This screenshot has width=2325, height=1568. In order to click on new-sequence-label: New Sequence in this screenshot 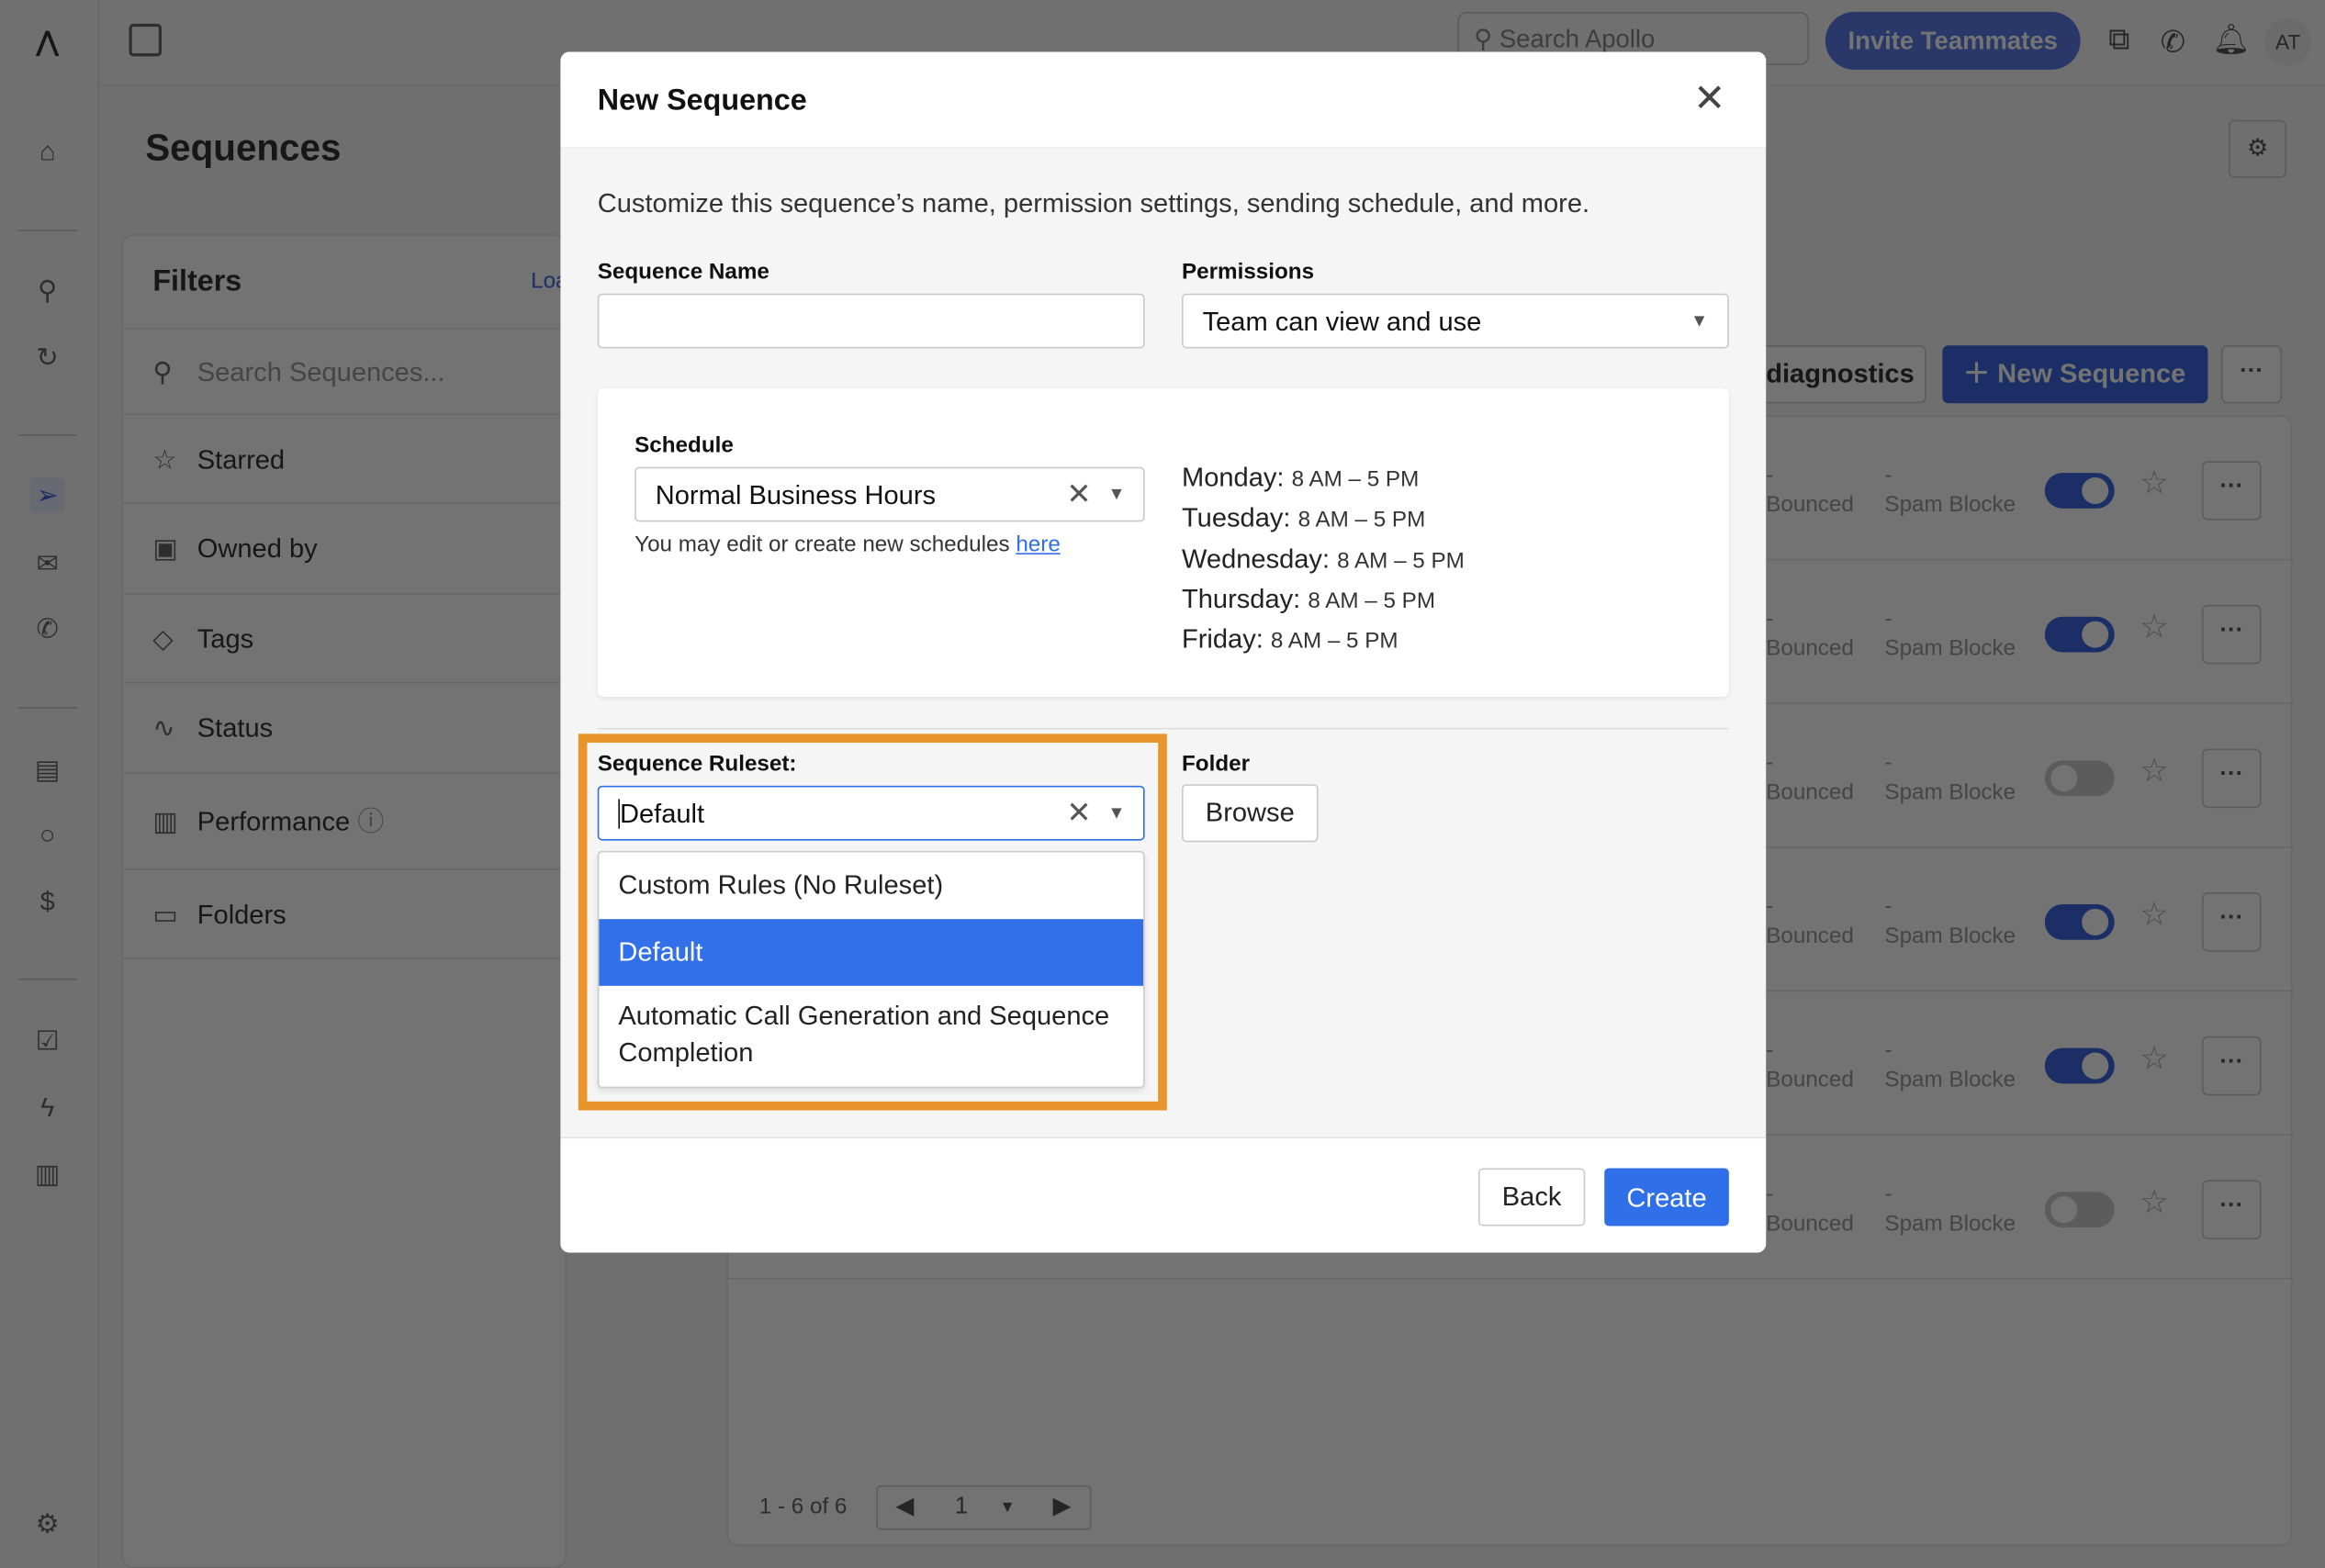, I will do `click(2092, 373)`.